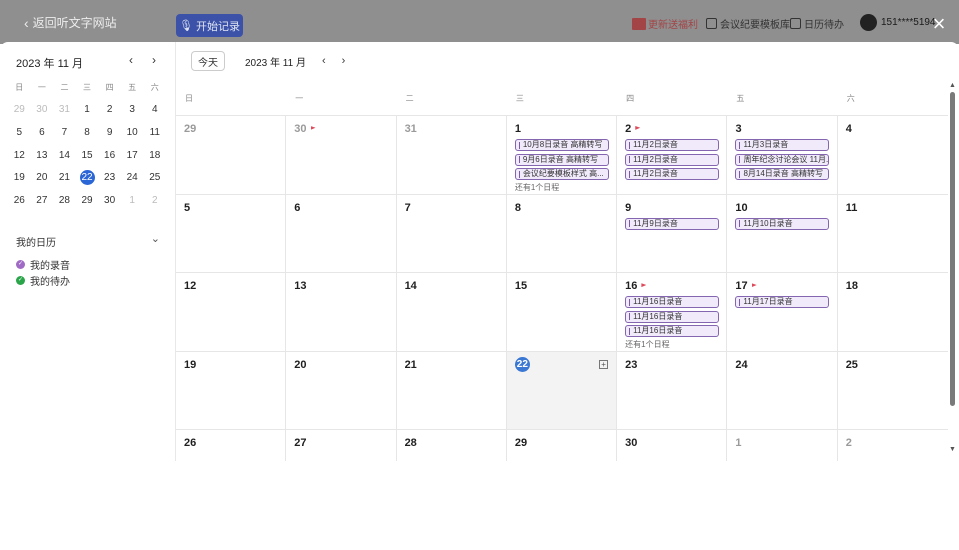  What do you see at coordinates (893, 234) in the screenshot?
I see `day-cell: 11` at bounding box center [893, 234].